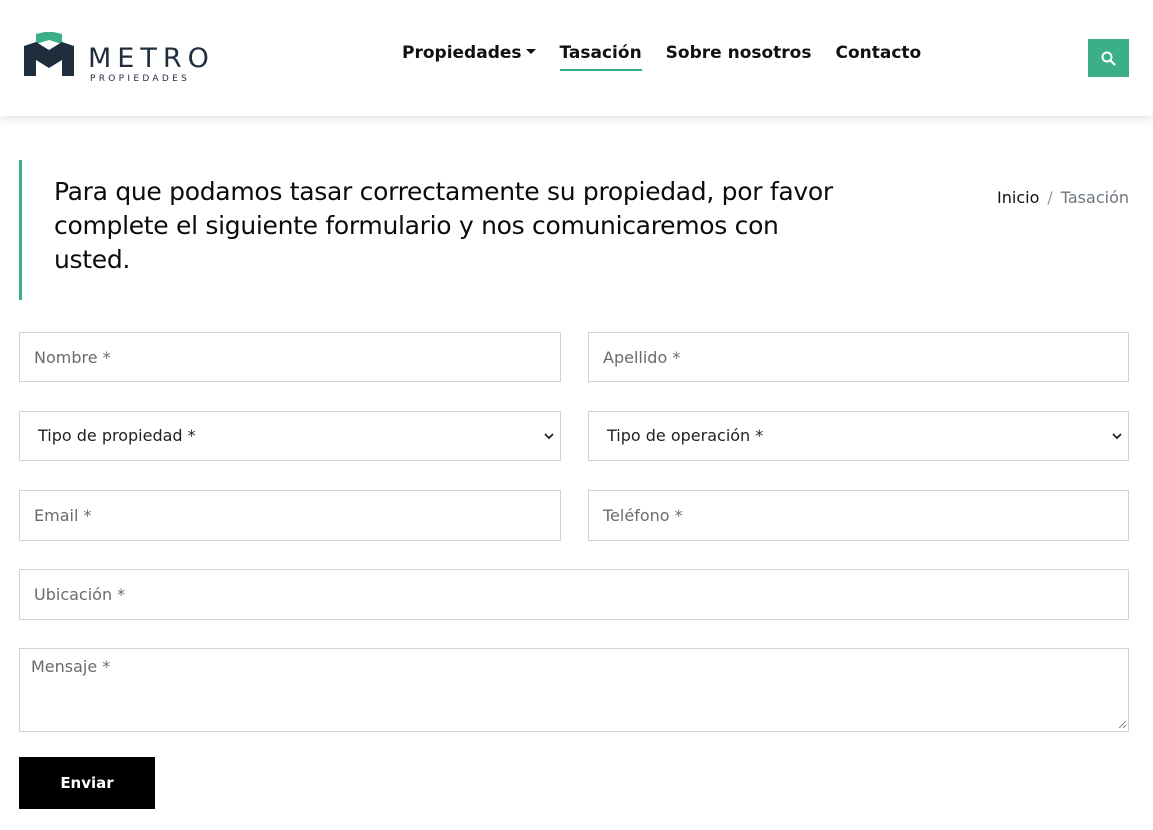  Describe the element at coordinates (858, 357) in the screenshot. I see `apellido-input` at that location.